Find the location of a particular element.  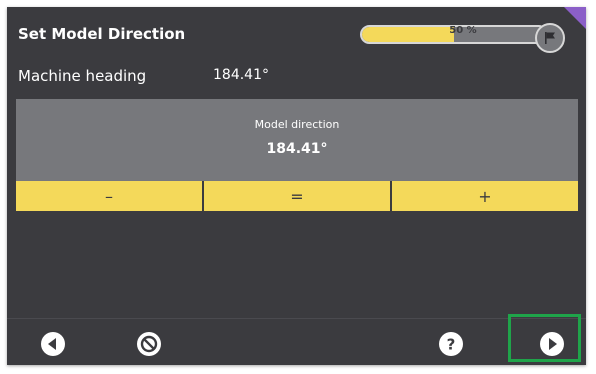

decrease-button: – is located at coordinates (109, 196).